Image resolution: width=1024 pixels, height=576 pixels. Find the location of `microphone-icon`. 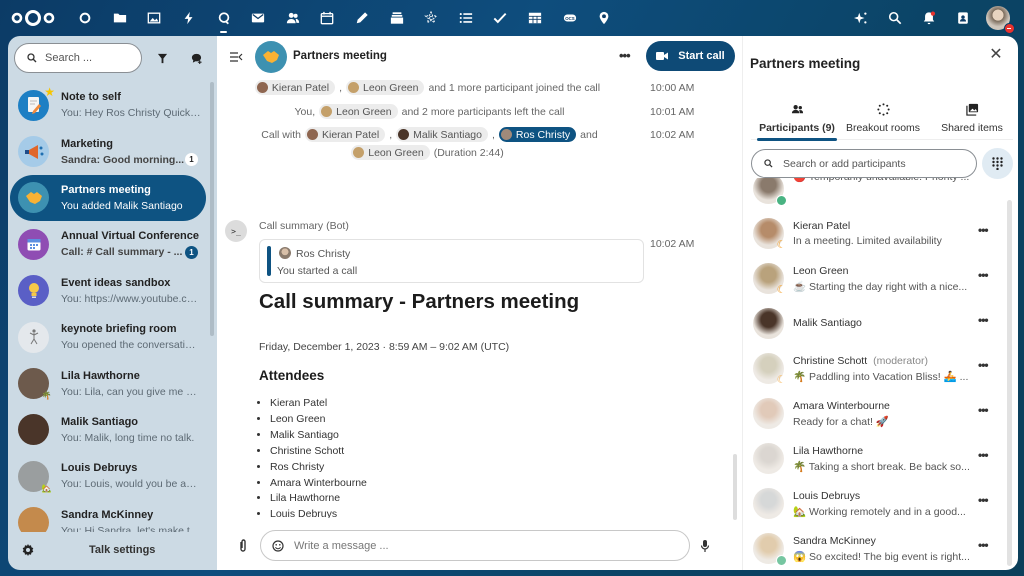

microphone-icon is located at coordinates (705, 546).